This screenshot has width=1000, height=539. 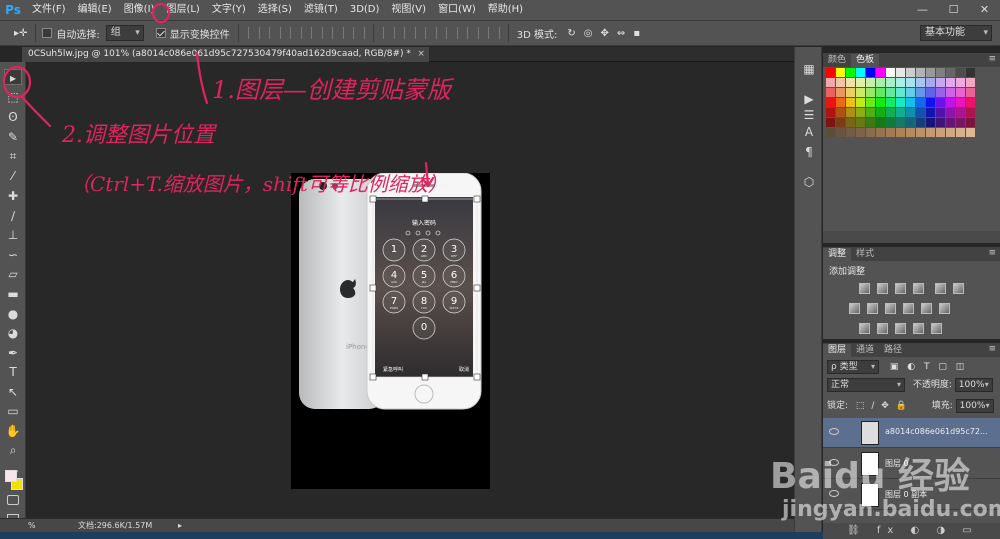 I want to click on tab-layers: 图层, so click(x=837, y=350).